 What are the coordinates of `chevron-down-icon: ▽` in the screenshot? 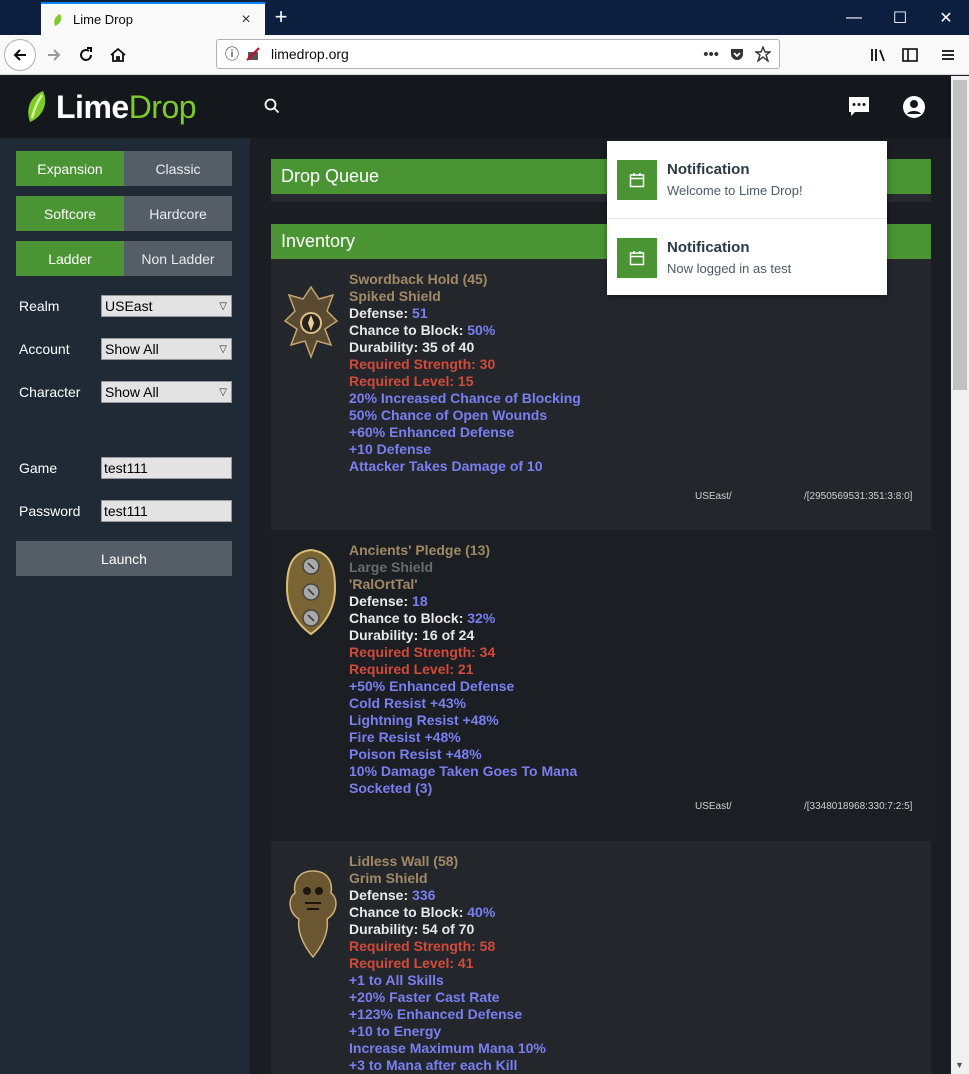 It's located at (223, 392).